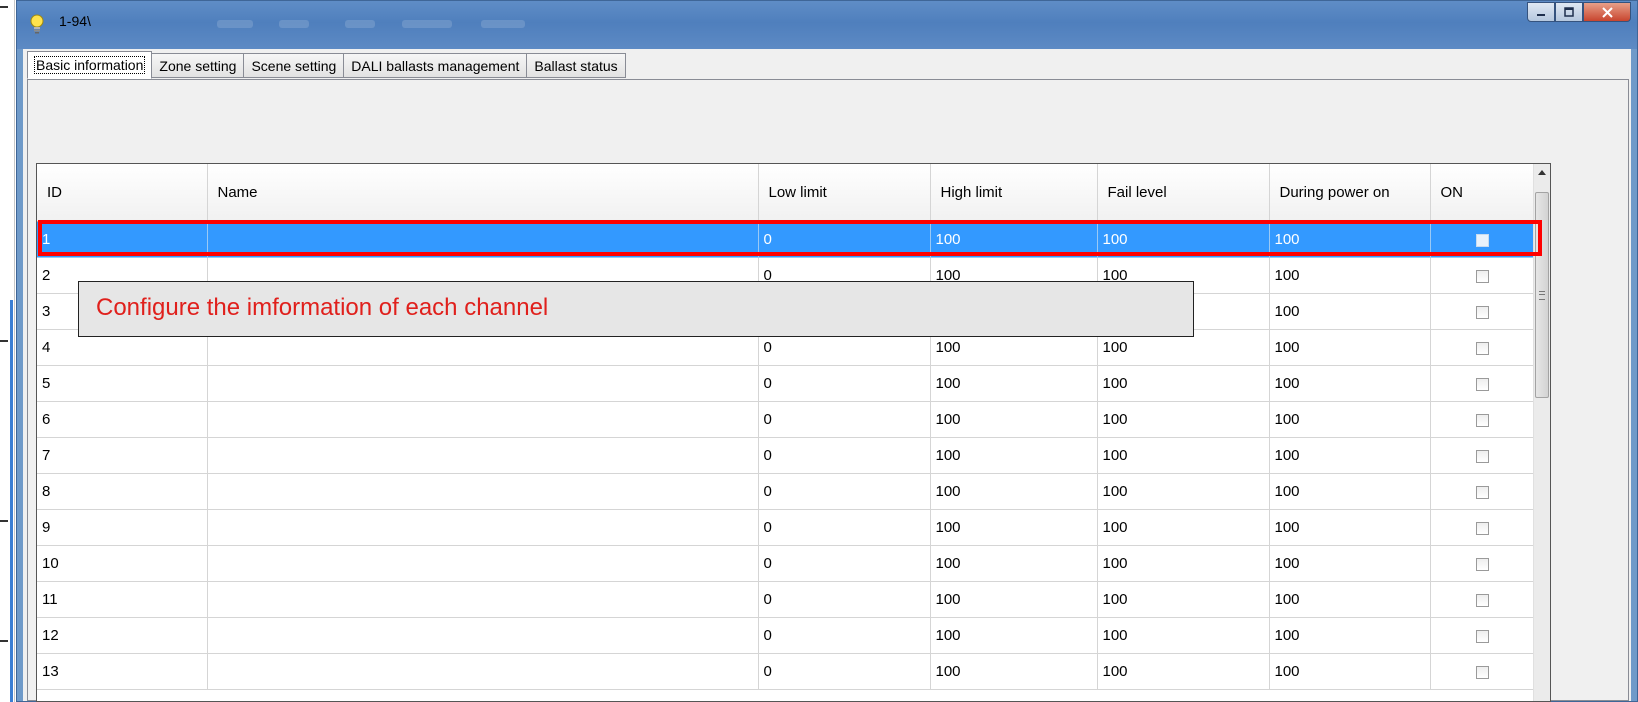 The width and height of the screenshot is (1638, 702). I want to click on table-row: 10 0 100 100 100, so click(786, 563).